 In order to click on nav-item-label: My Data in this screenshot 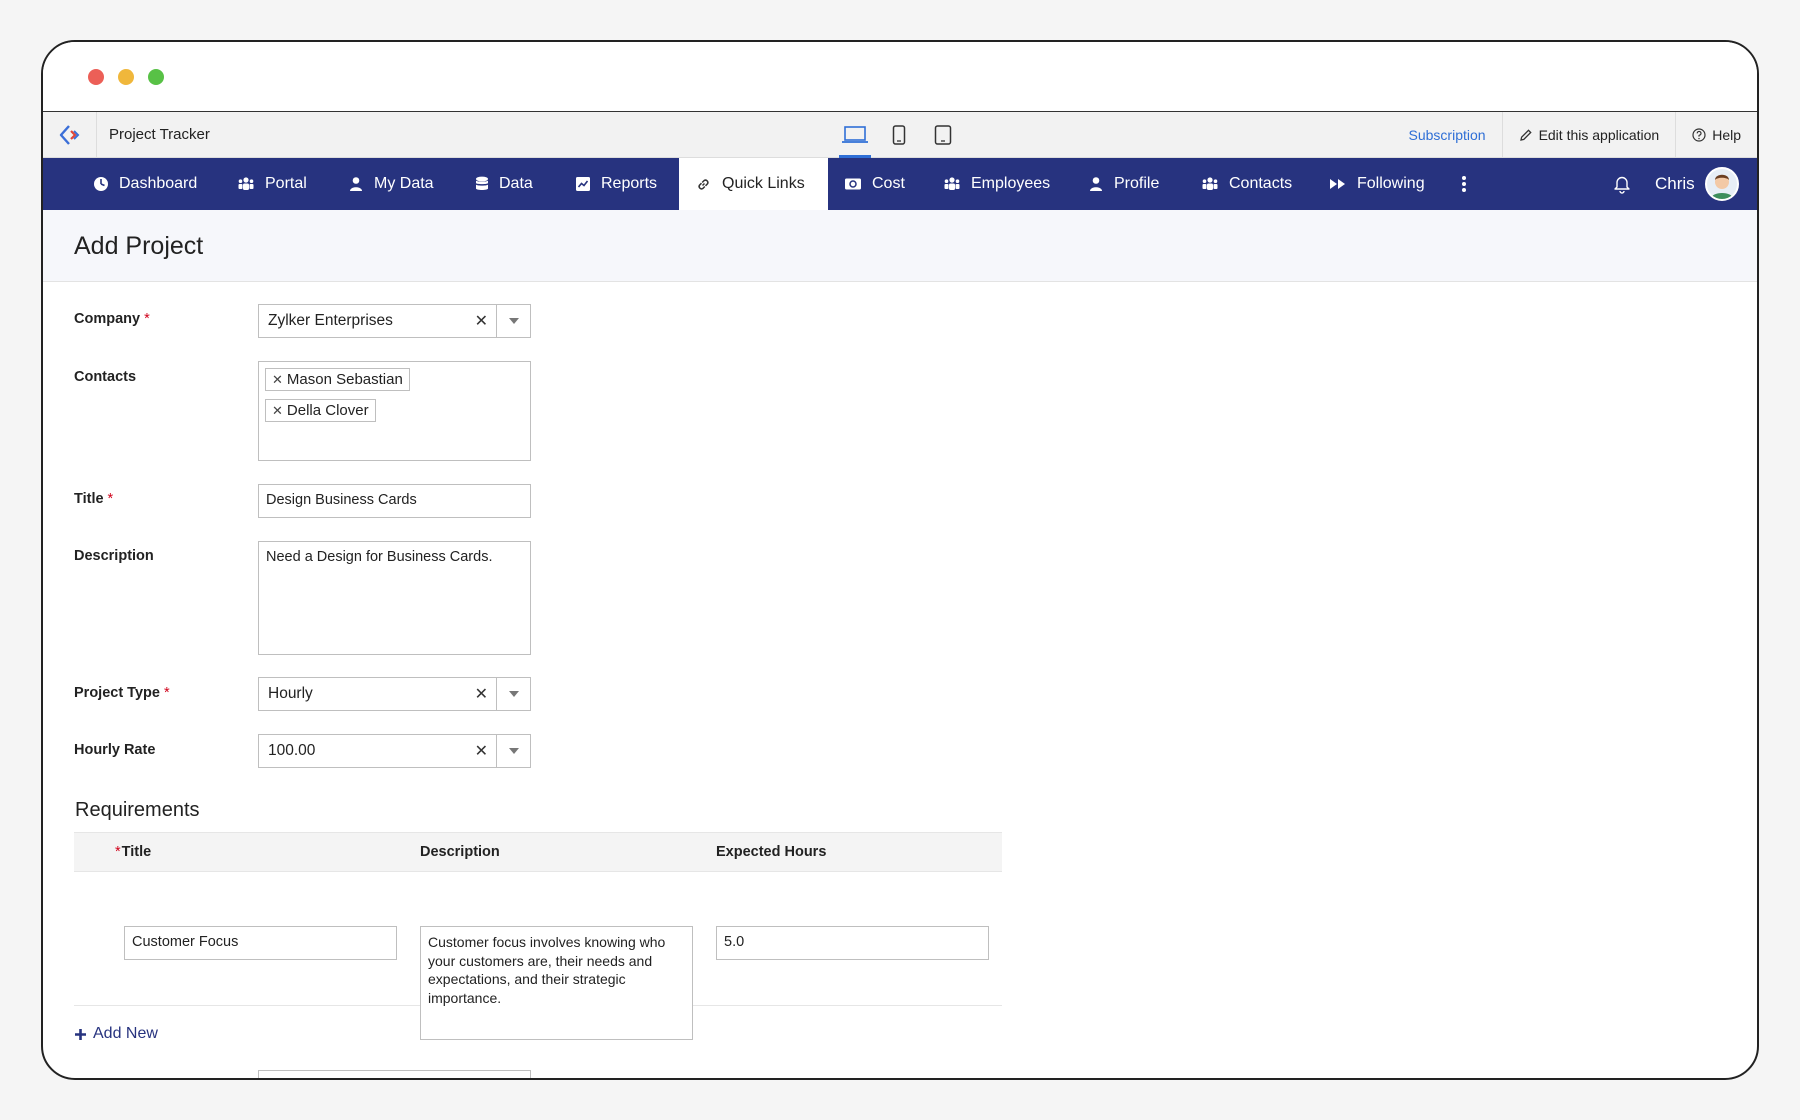, I will do `click(404, 183)`.